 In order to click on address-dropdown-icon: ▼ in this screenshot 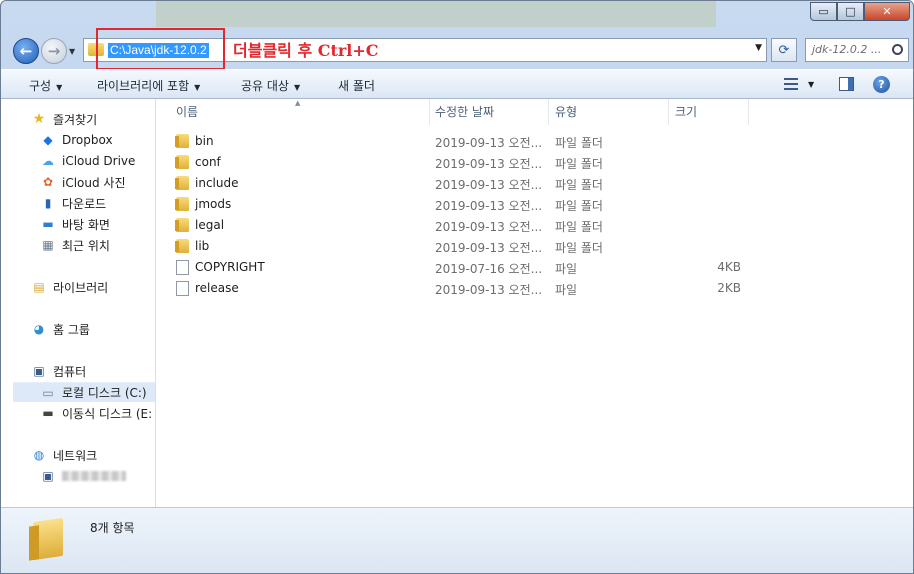, I will do `click(758, 48)`.